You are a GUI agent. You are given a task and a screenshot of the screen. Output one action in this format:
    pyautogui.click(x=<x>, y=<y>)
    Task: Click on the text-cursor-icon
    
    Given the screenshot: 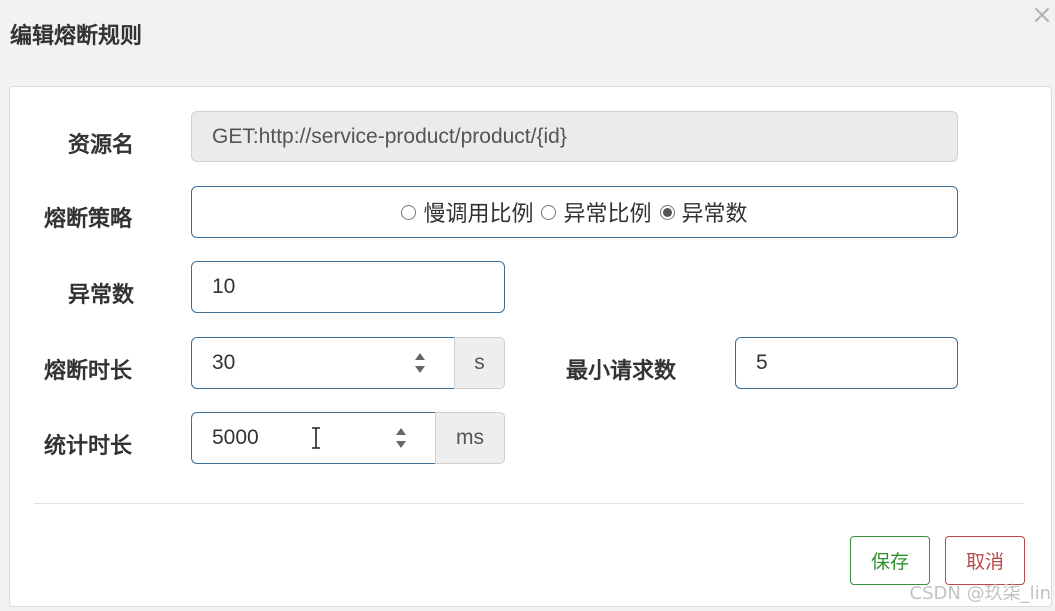 What is the action you would take?
    pyautogui.click(x=316, y=438)
    